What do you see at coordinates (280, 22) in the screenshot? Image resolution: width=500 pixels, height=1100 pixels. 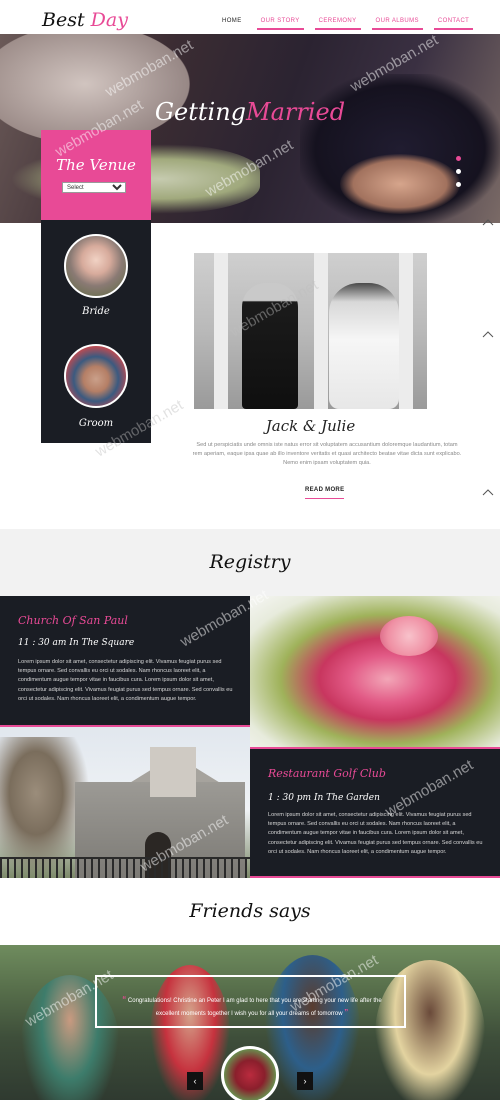 I see `nav-our-story: OUR STORY` at bounding box center [280, 22].